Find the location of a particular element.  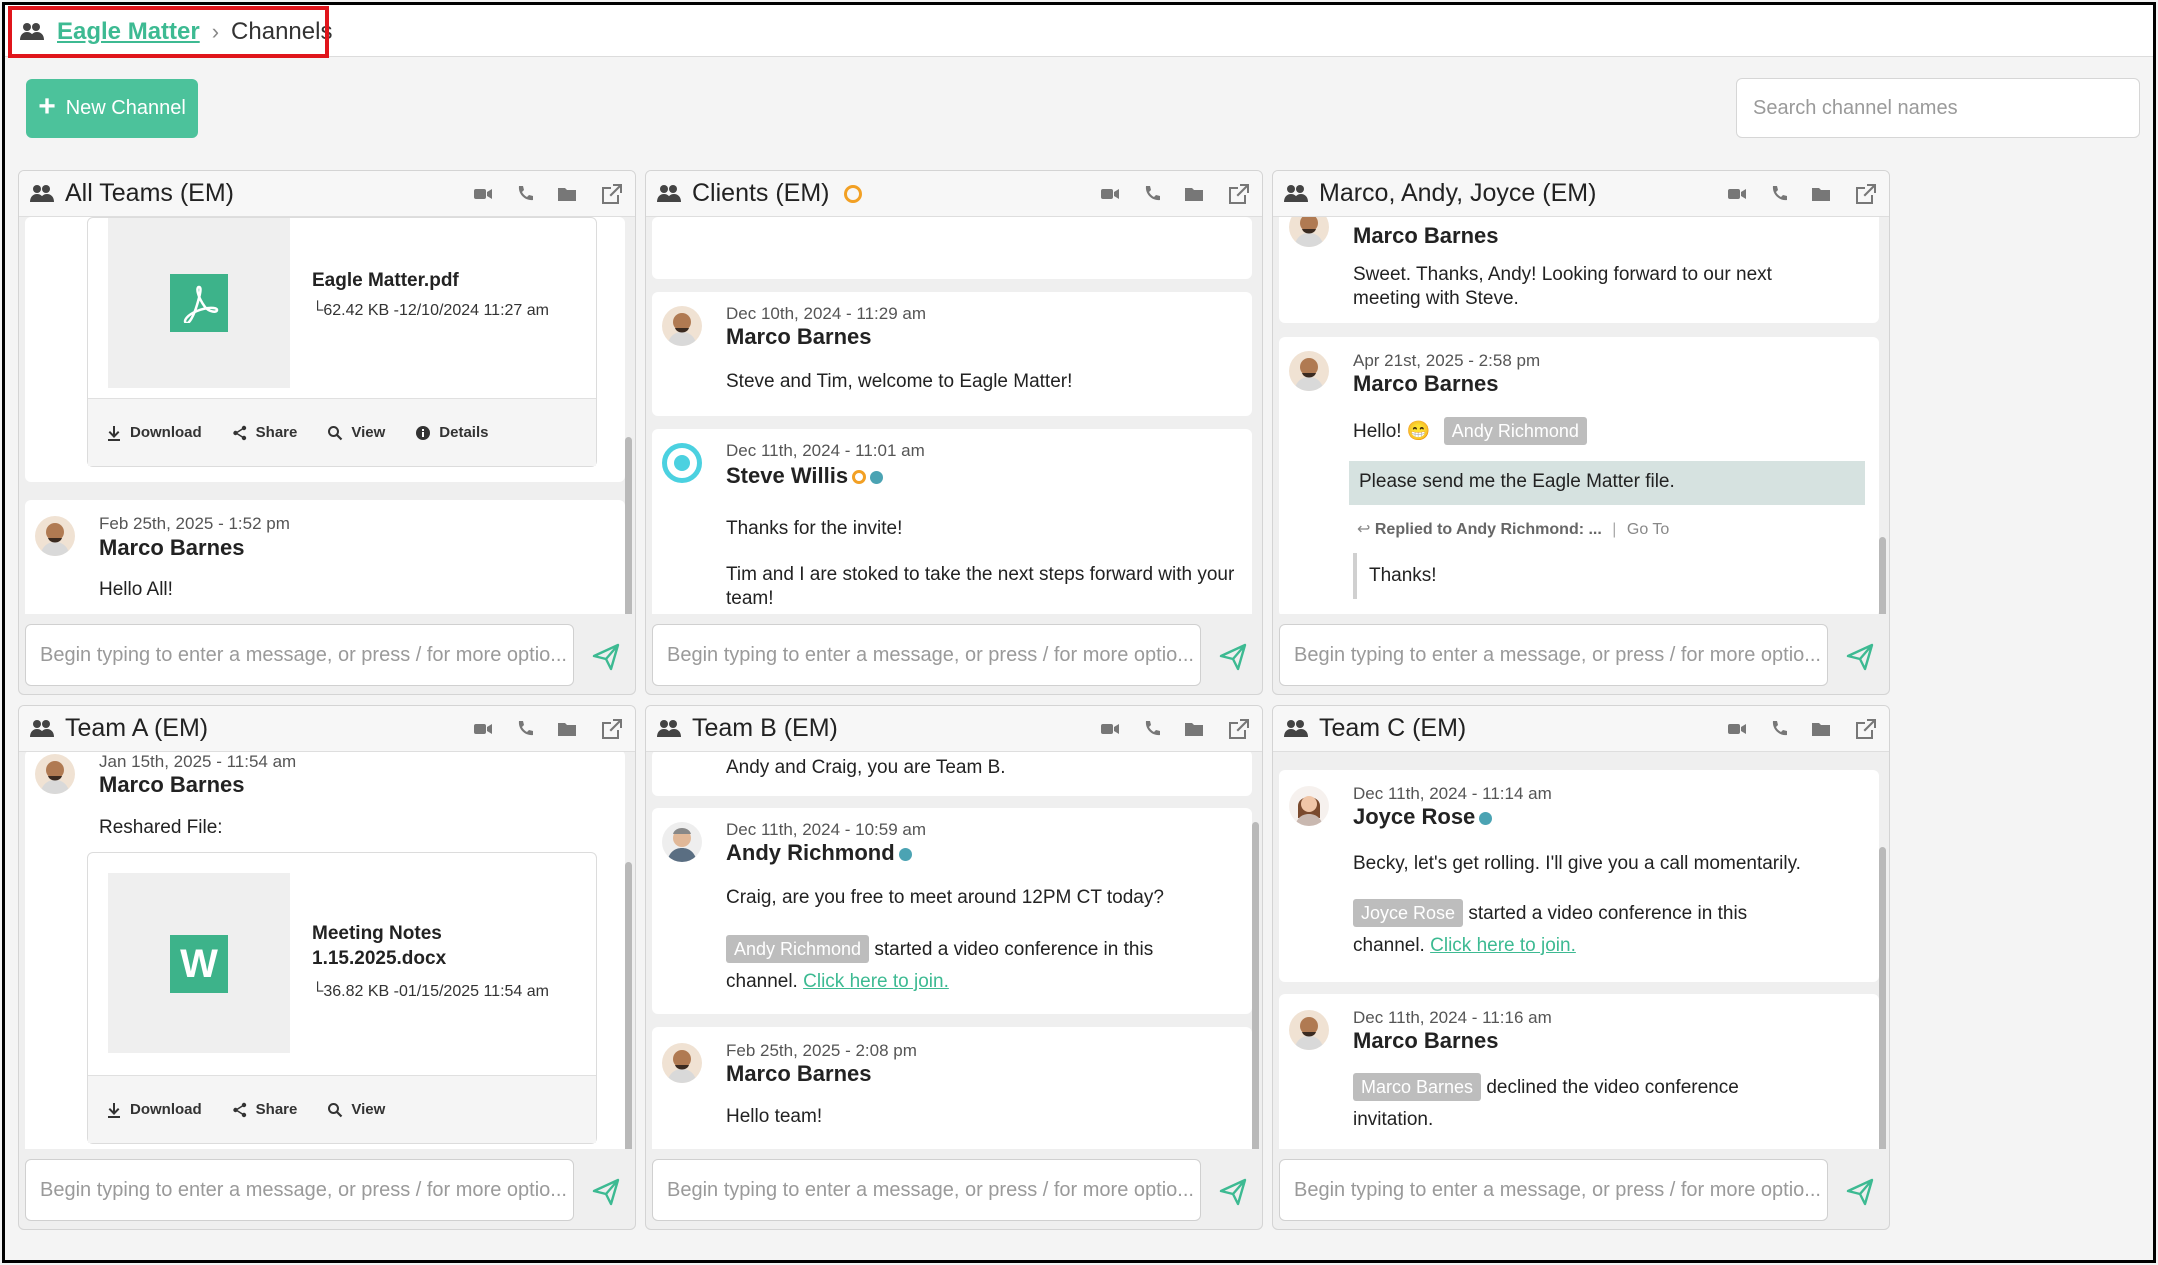

new-channel-label: New Channel is located at coordinates (125, 108).